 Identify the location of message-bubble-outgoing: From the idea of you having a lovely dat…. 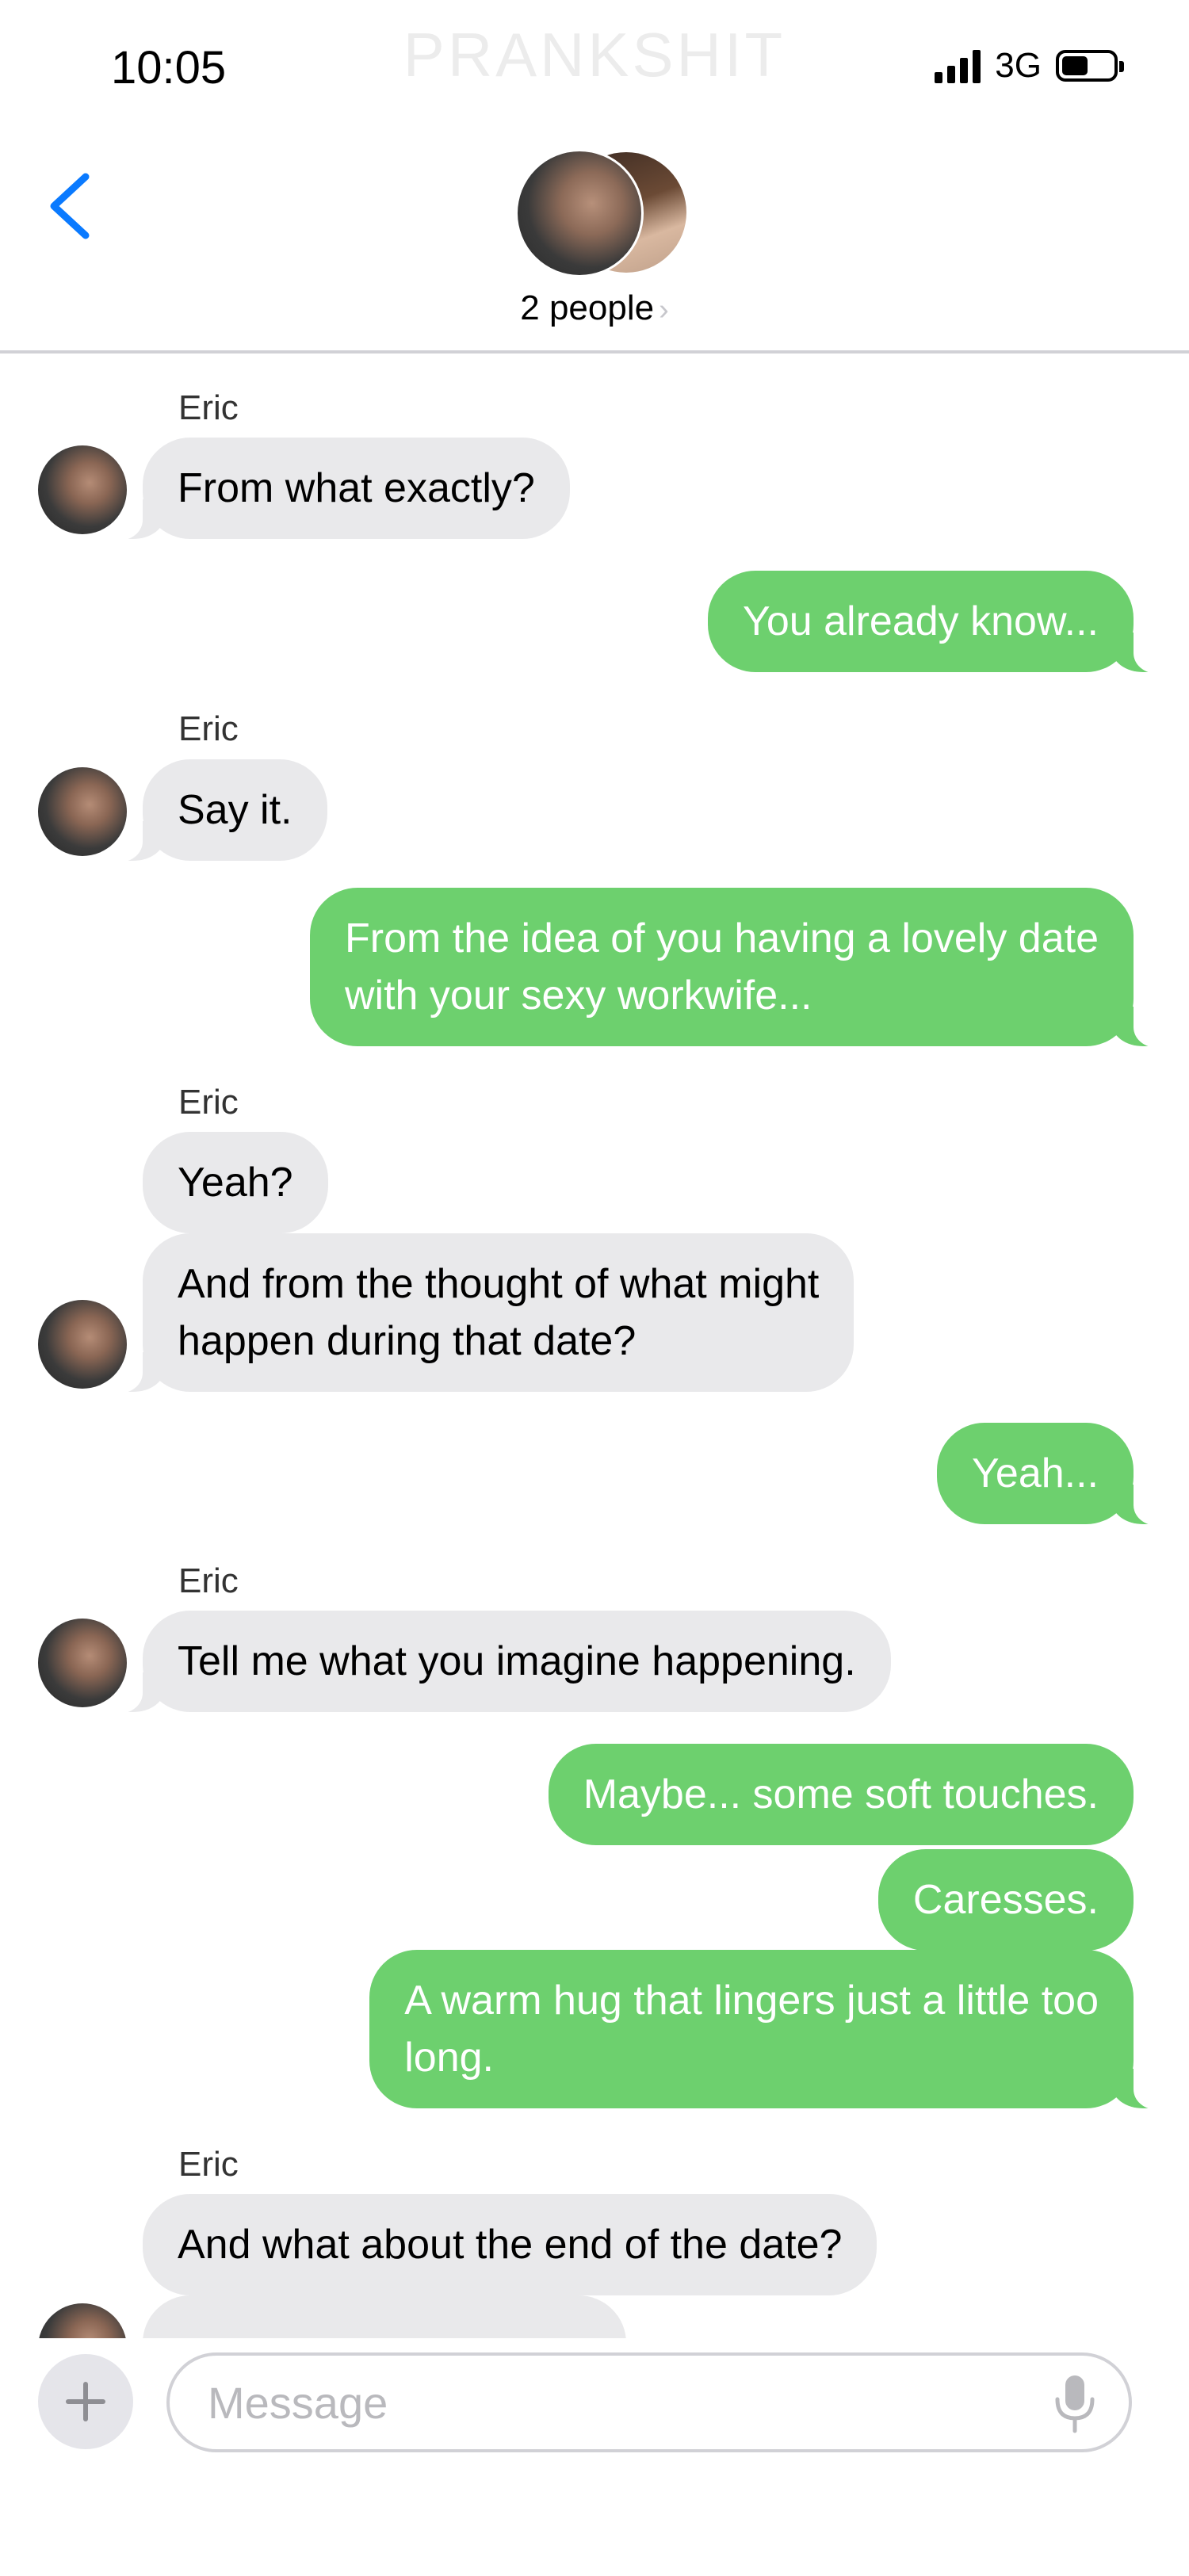
(736, 968).